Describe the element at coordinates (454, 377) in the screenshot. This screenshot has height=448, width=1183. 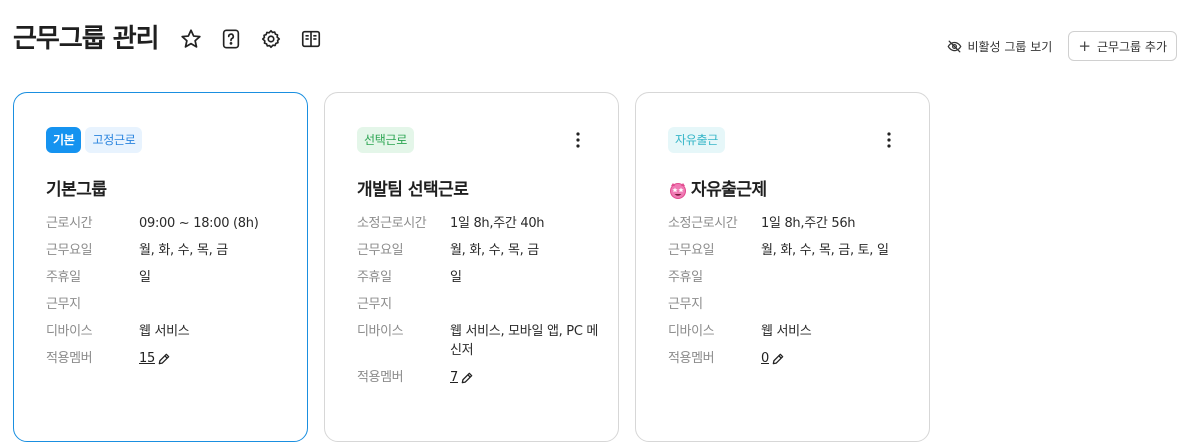
I see `member-count-value: 7` at that location.